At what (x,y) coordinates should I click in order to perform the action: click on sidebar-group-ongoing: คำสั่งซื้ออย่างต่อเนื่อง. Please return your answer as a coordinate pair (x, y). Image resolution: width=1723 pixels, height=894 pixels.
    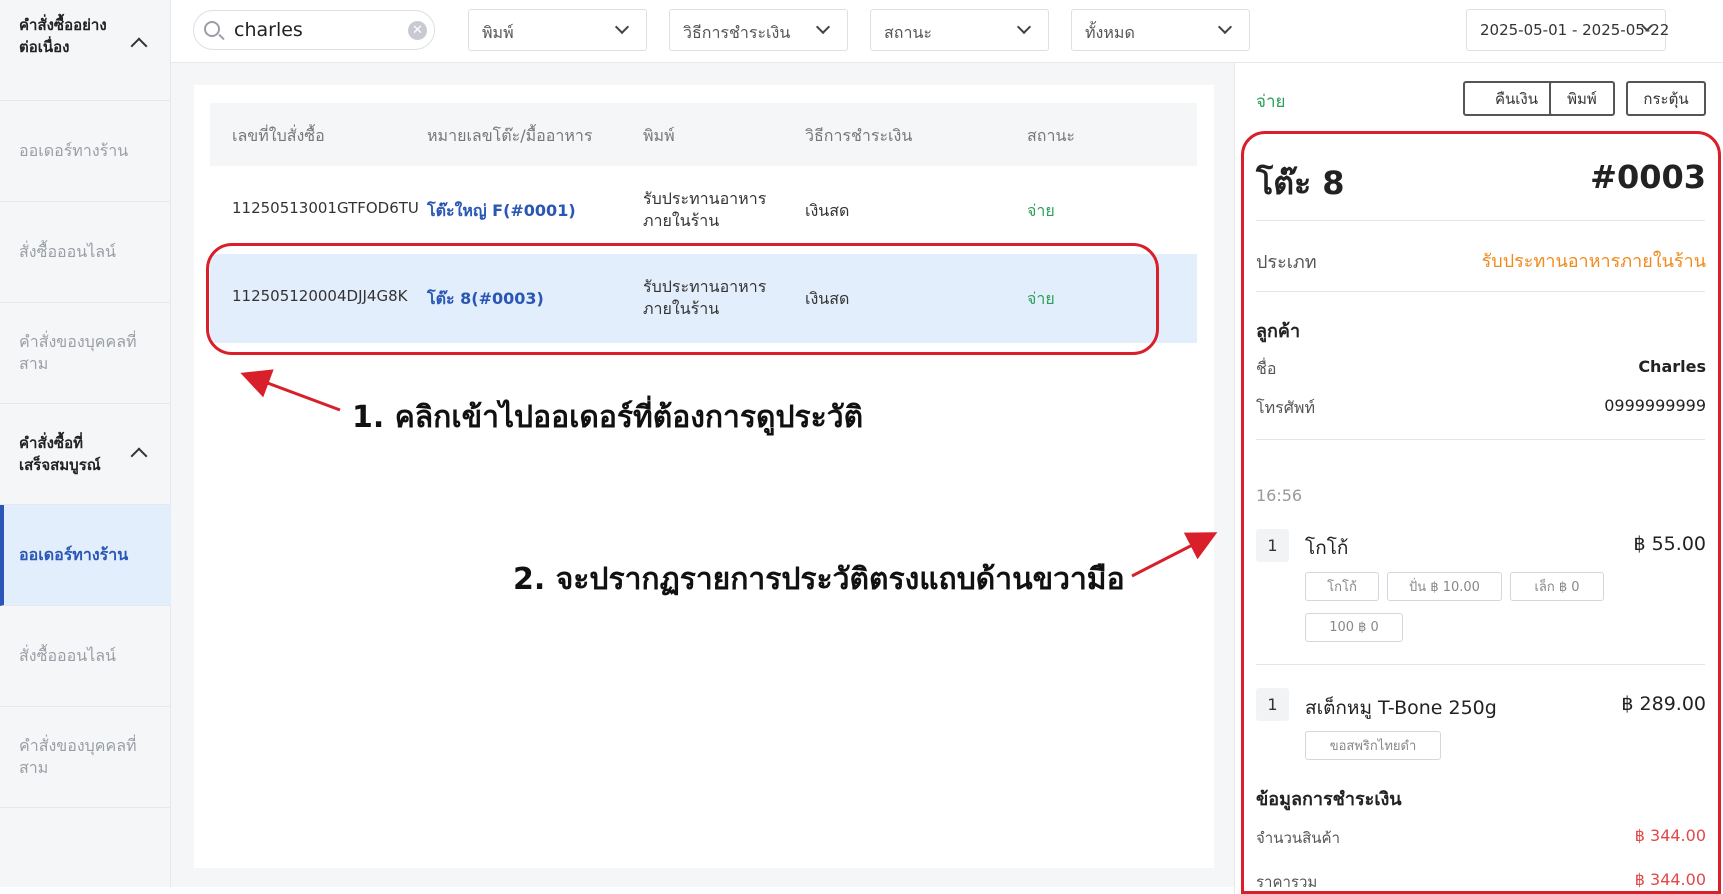
    Looking at the image, I should click on (85, 50).